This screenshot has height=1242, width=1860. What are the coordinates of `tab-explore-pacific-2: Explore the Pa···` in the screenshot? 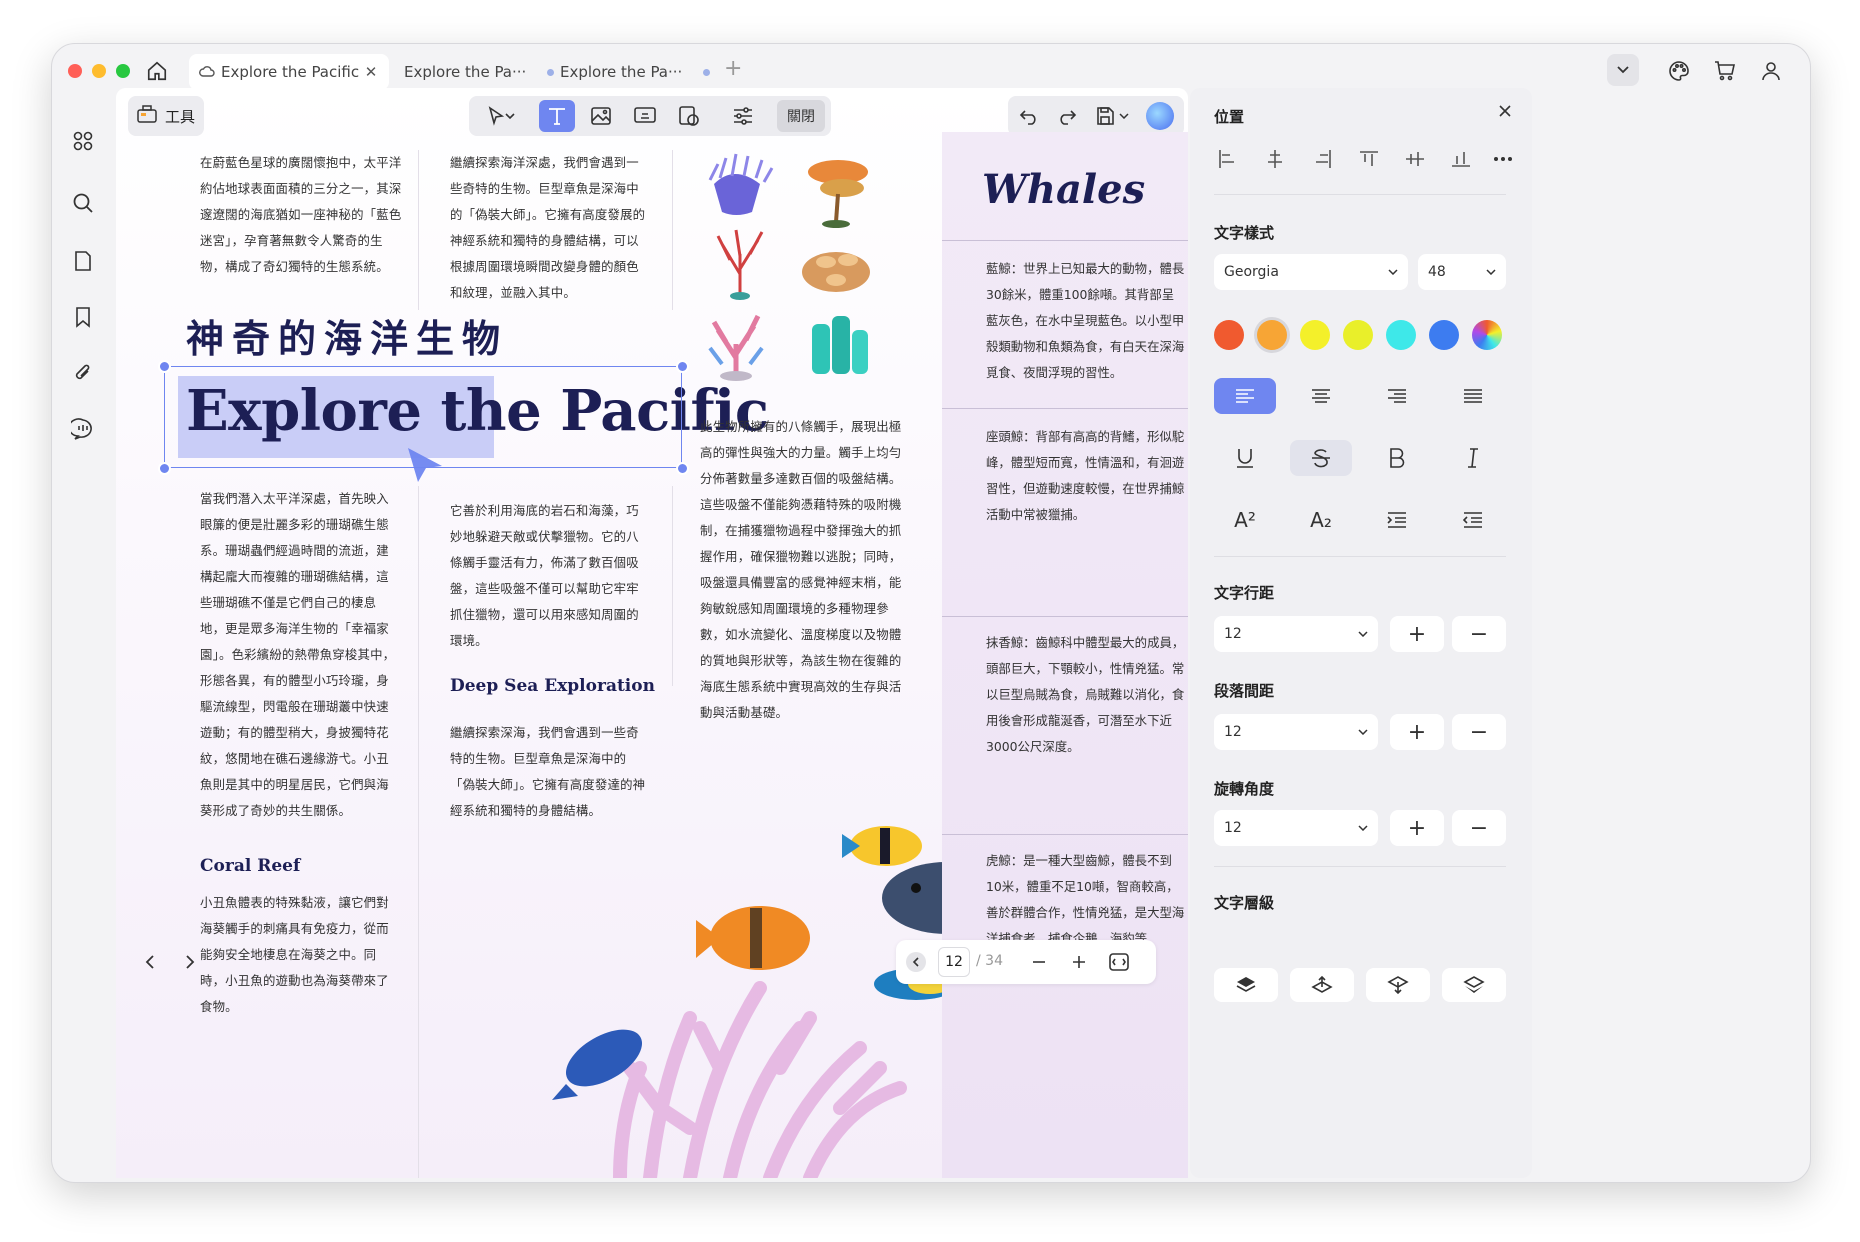 It's located at (479, 72).